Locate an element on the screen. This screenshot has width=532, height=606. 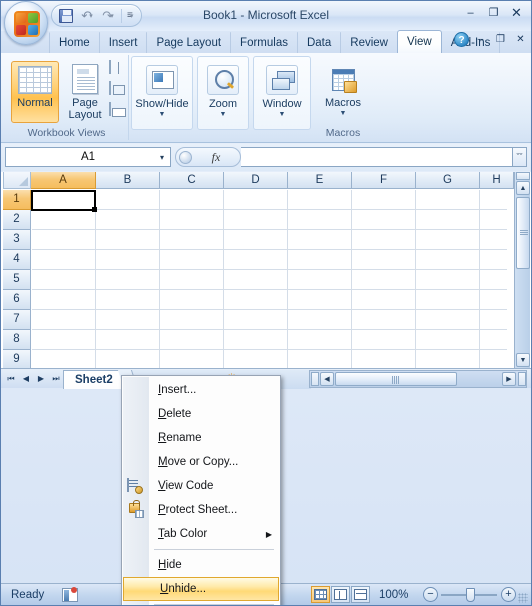
tab-review: Review is located at coordinates (369, 42).